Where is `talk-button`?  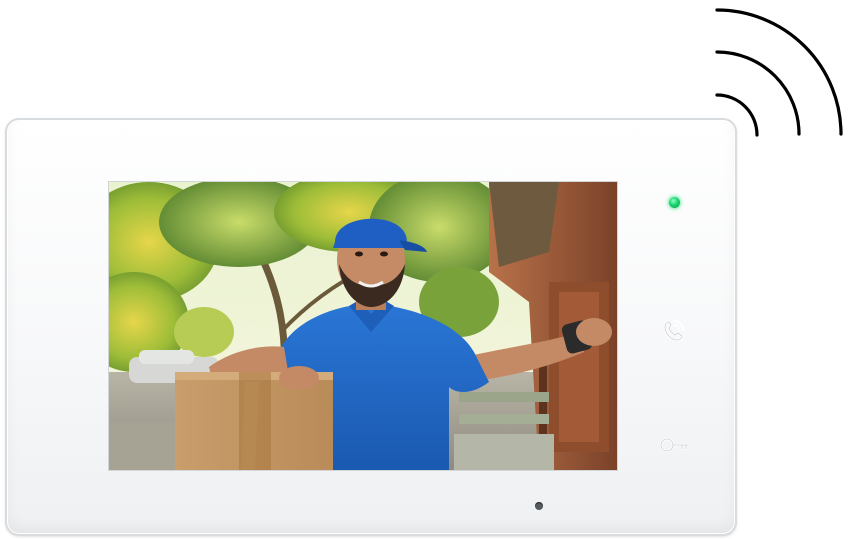 talk-button is located at coordinates (674, 330).